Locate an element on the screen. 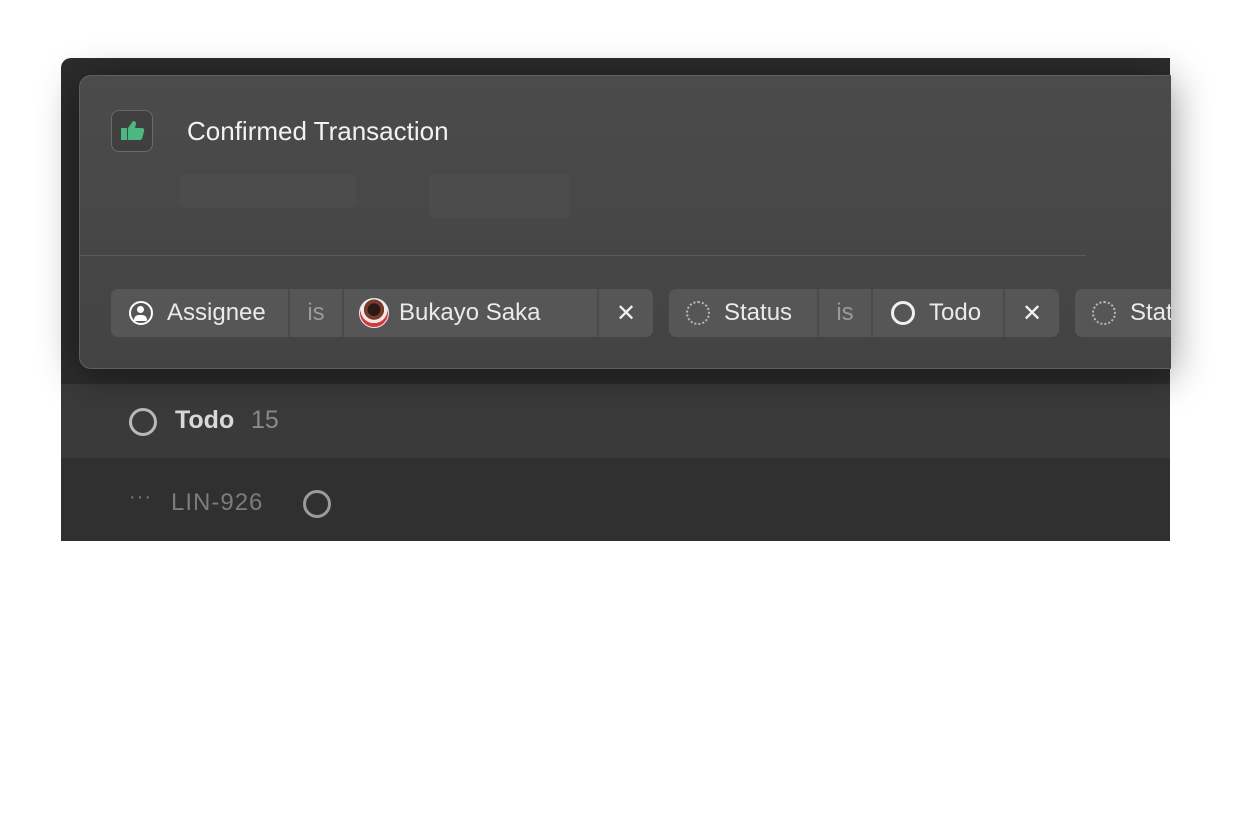  filter-value-status: Todo is located at coordinates (937, 313).